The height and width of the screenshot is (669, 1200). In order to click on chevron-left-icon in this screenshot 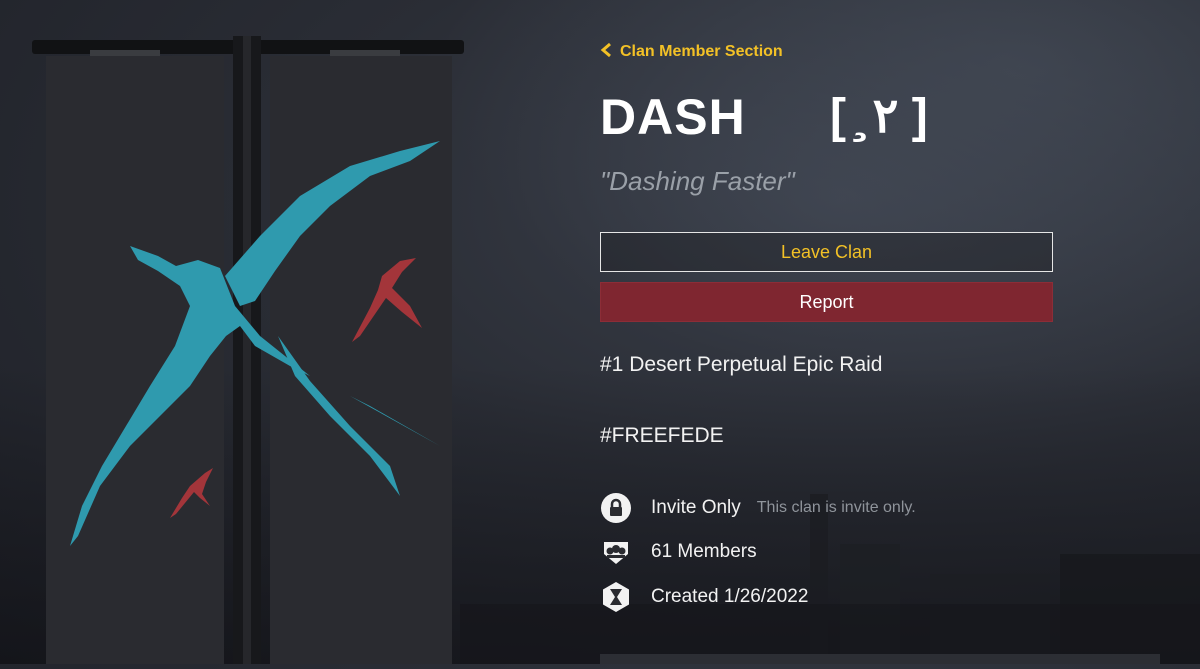, I will do `click(606, 51)`.